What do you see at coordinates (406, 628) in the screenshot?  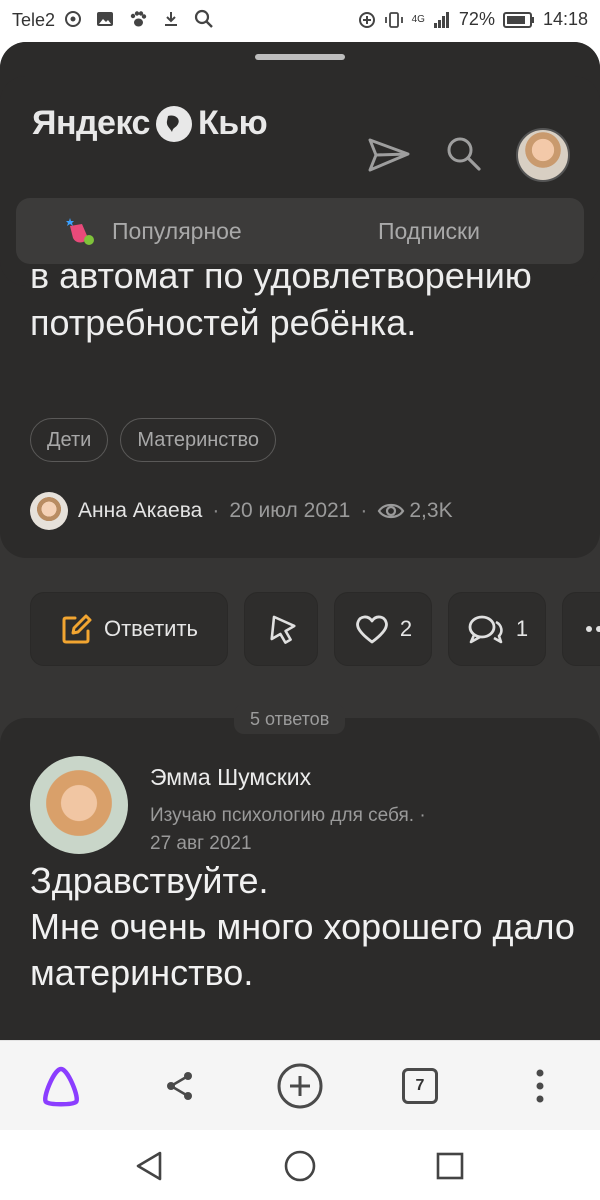 I see `likes-count: 2` at bounding box center [406, 628].